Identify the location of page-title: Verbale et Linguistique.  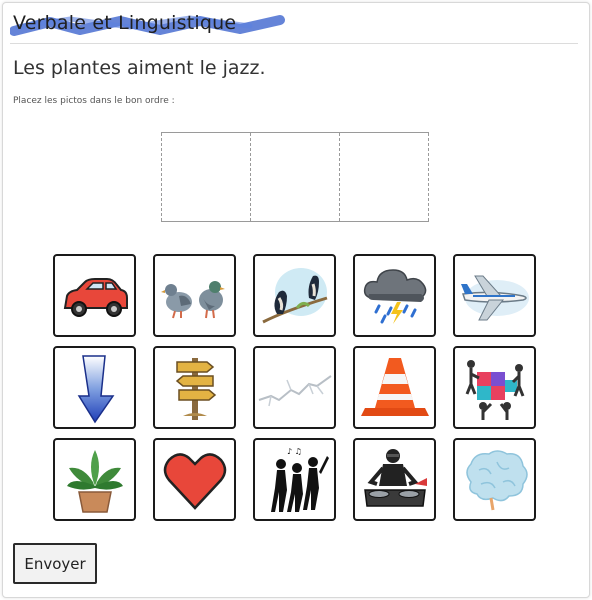
(125, 23).